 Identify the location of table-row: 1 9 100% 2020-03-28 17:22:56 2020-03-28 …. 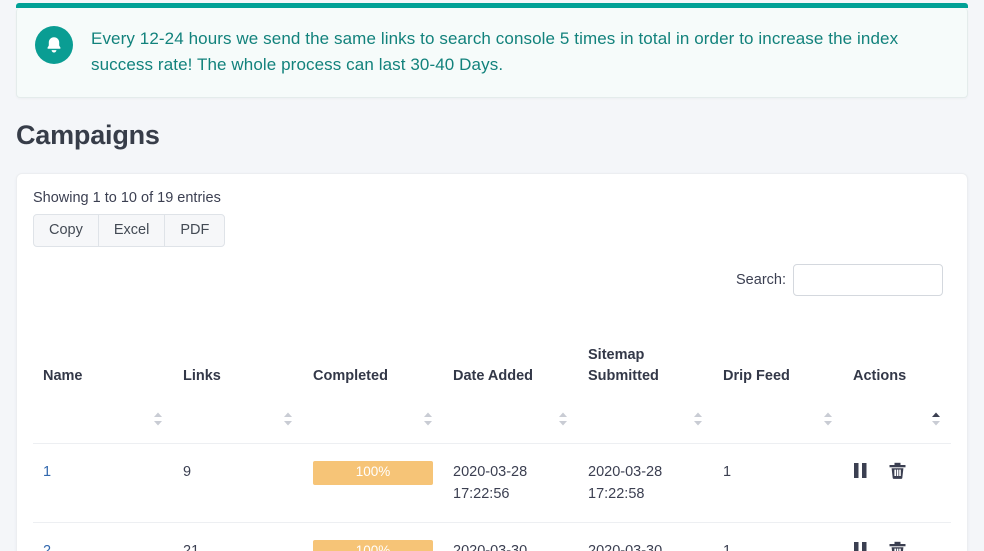
(492, 482).